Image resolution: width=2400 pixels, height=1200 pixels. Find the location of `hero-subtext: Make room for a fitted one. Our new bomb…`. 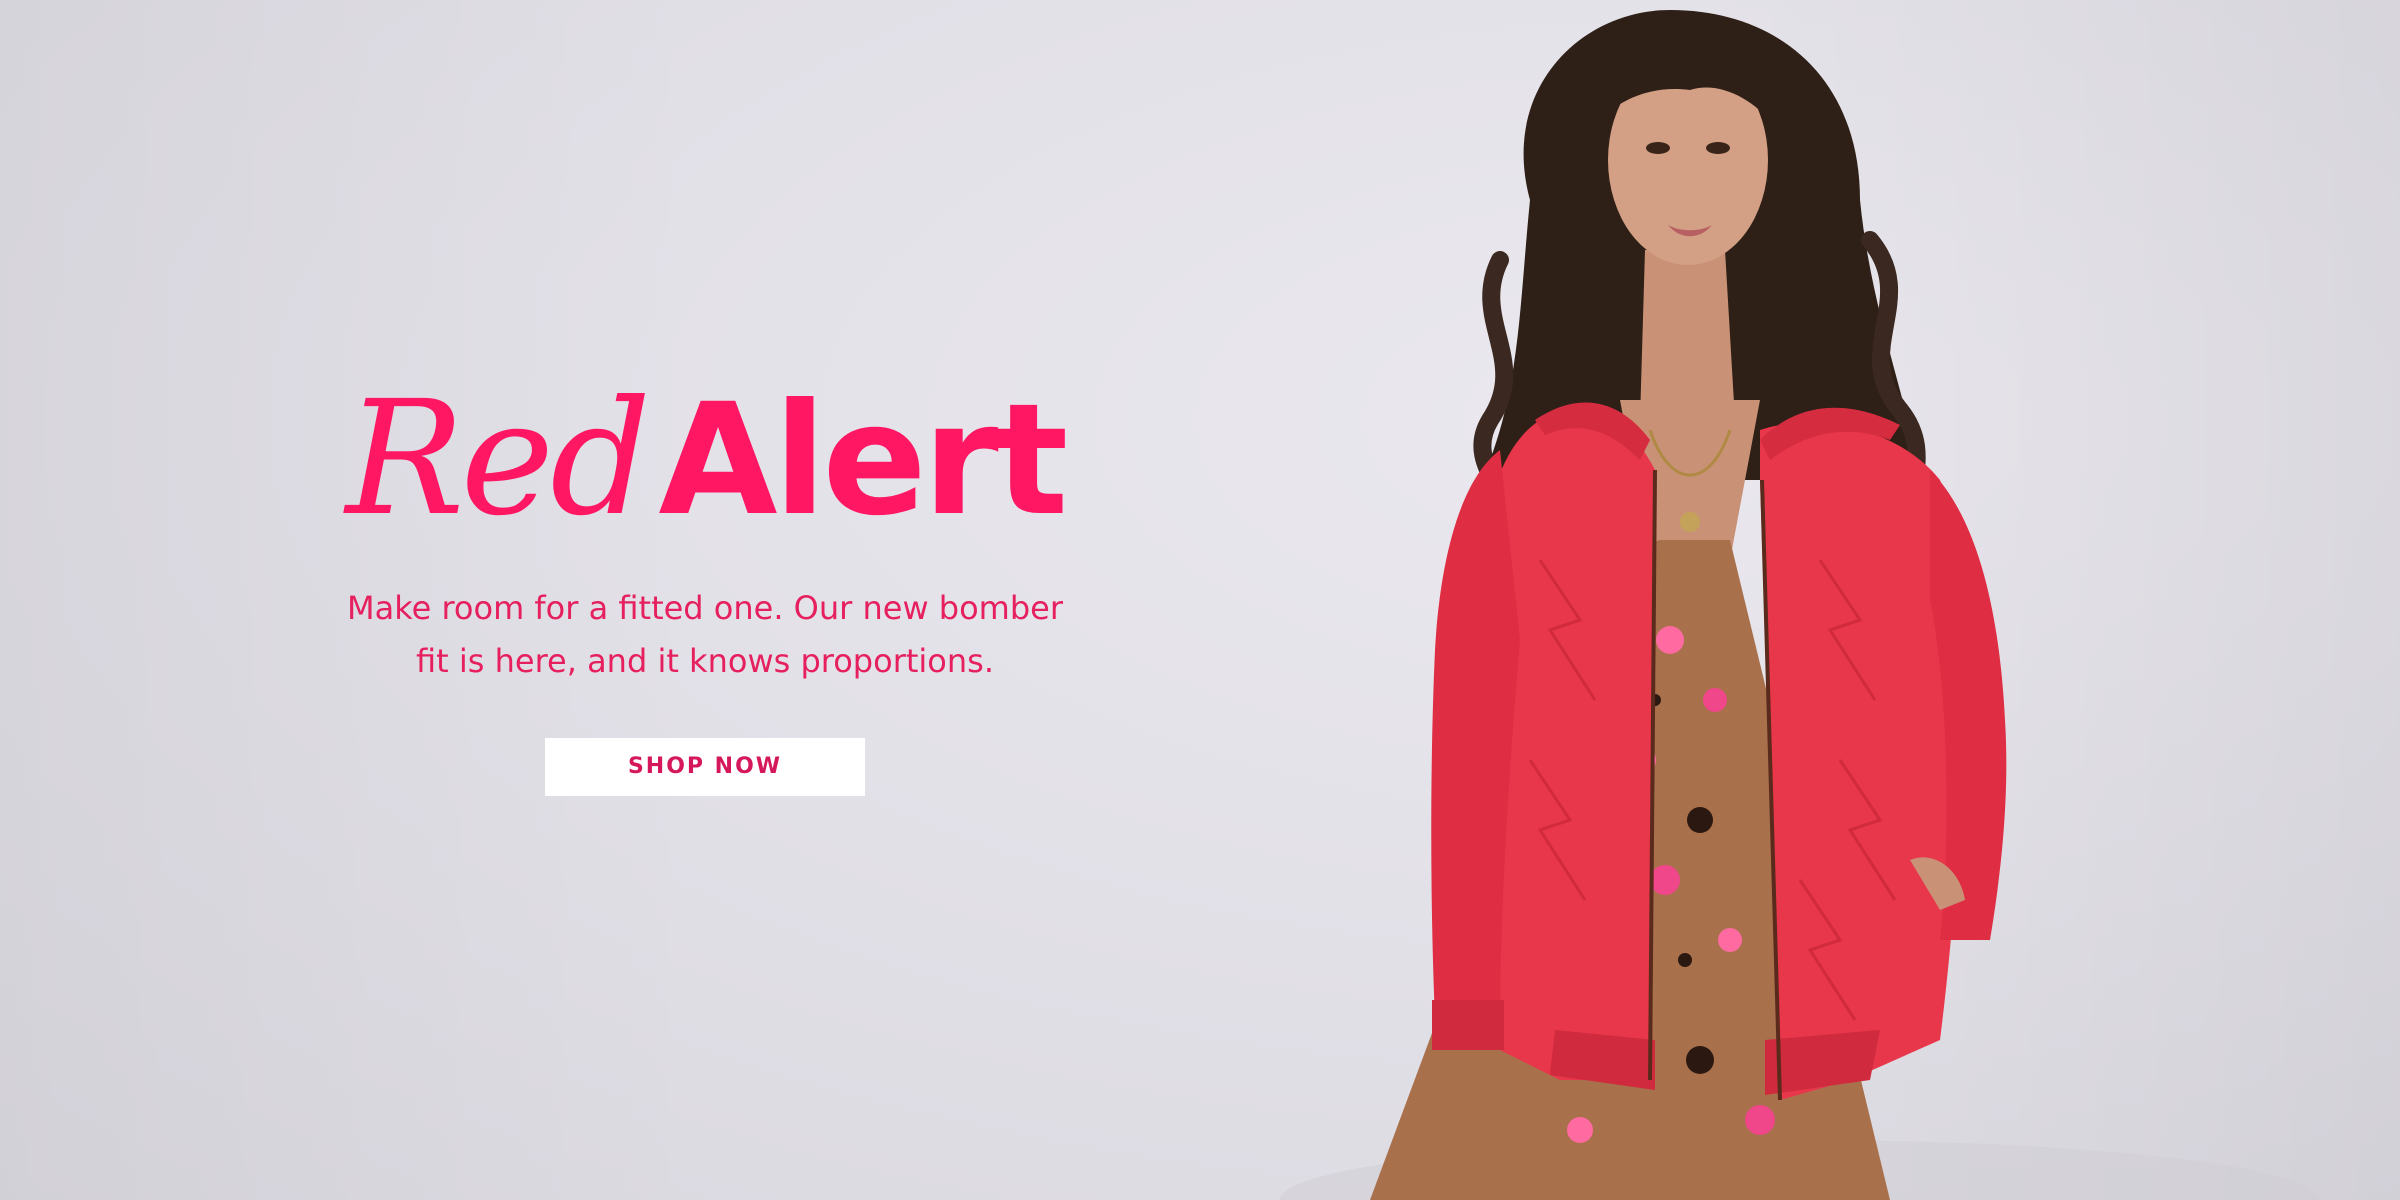

hero-subtext: Make room for a fitted one. Our new bomb… is located at coordinates (705, 635).